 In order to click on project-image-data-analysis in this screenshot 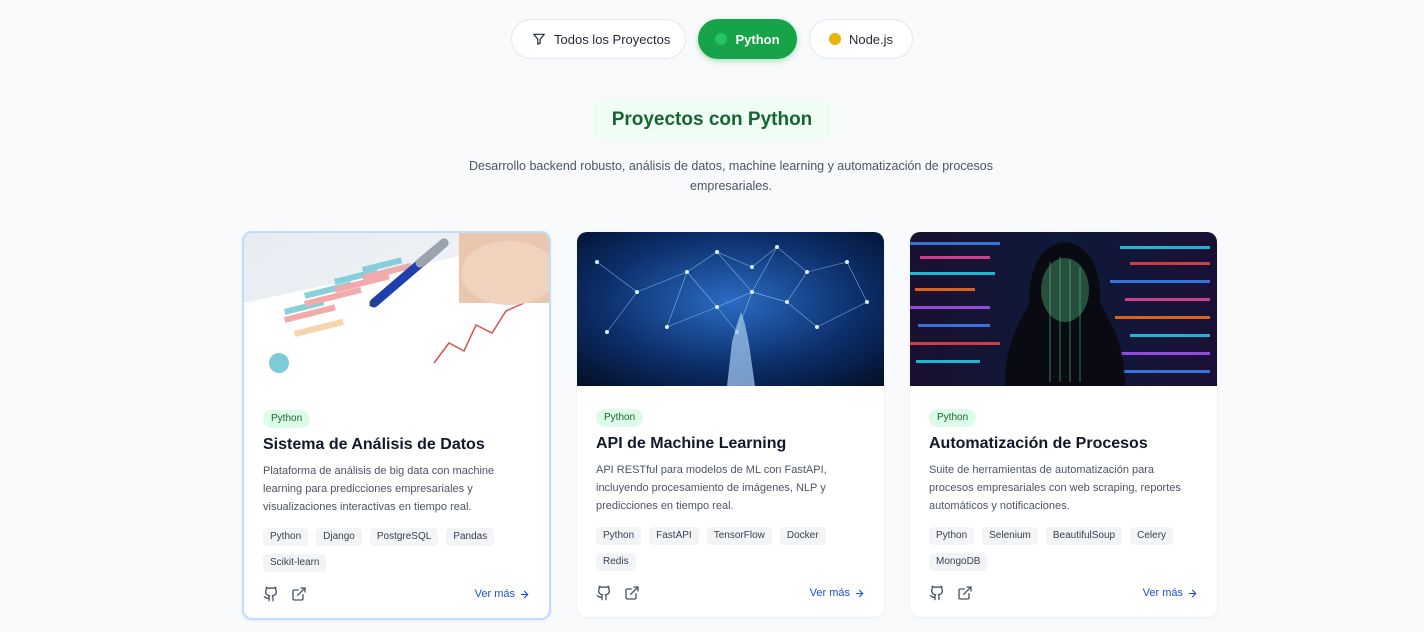, I will do `click(396, 310)`.